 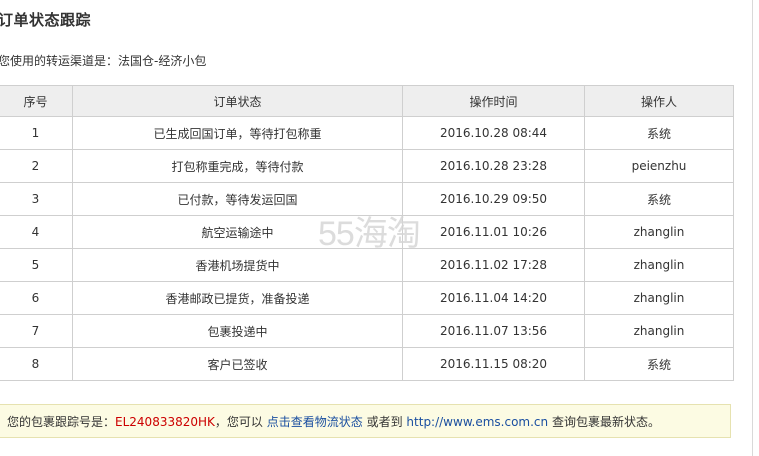 What do you see at coordinates (752, 228) in the screenshot?
I see `content-right-border` at bounding box center [752, 228].